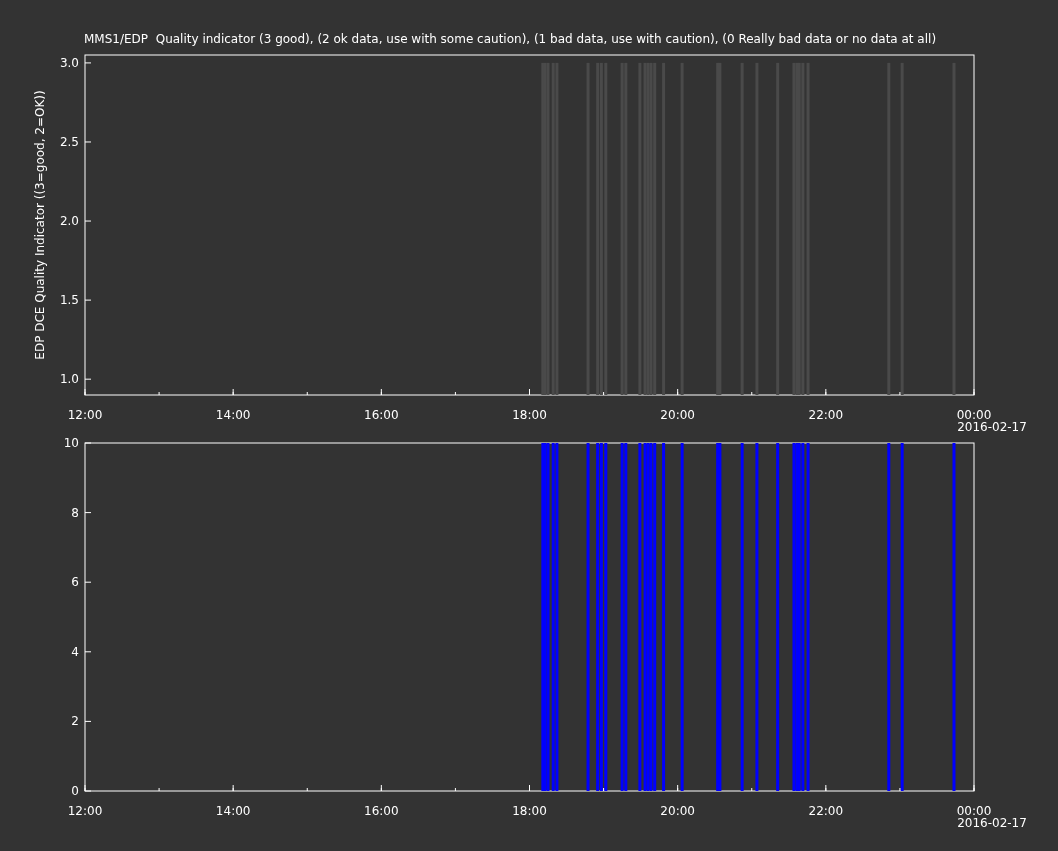  I want to click on y-tick-label: 1.5, so click(69, 300).